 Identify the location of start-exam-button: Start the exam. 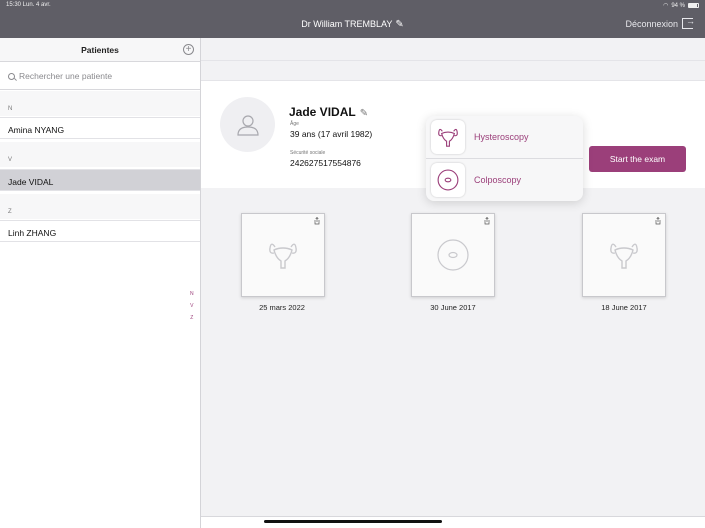
(637, 159).